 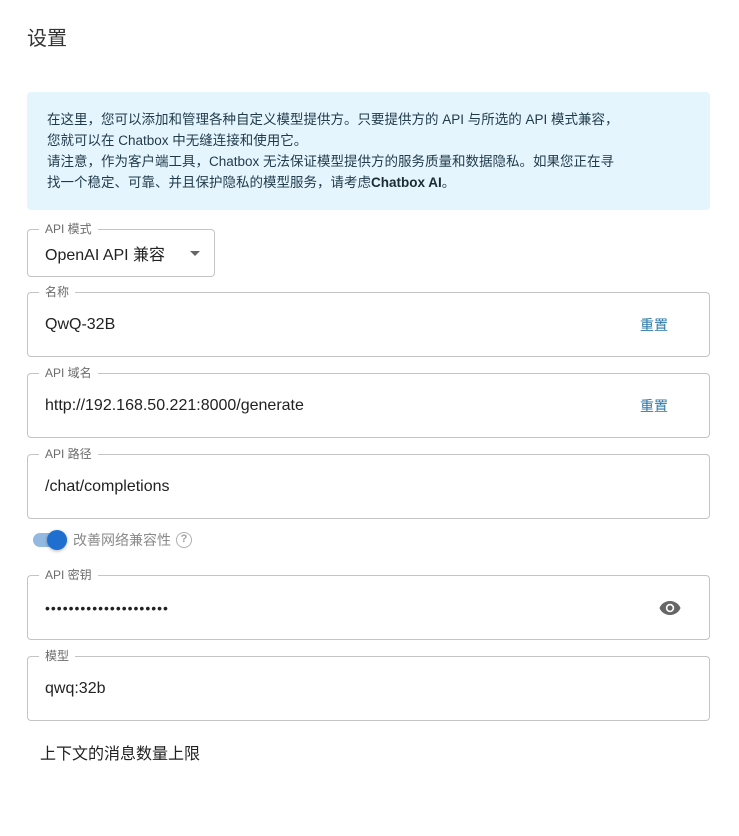 What do you see at coordinates (448, 182) in the screenshot?
I see `info-text: 。` at bounding box center [448, 182].